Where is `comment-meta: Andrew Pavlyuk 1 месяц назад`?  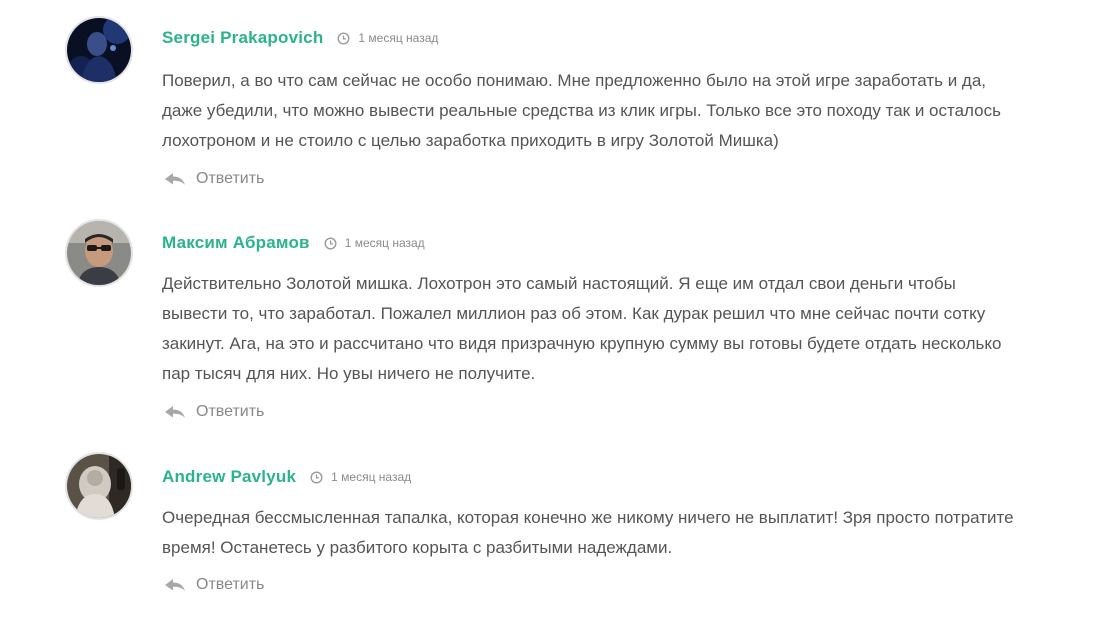 comment-meta: Andrew Pavlyuk 1 месяц назад is located at coordinates (286, 477).